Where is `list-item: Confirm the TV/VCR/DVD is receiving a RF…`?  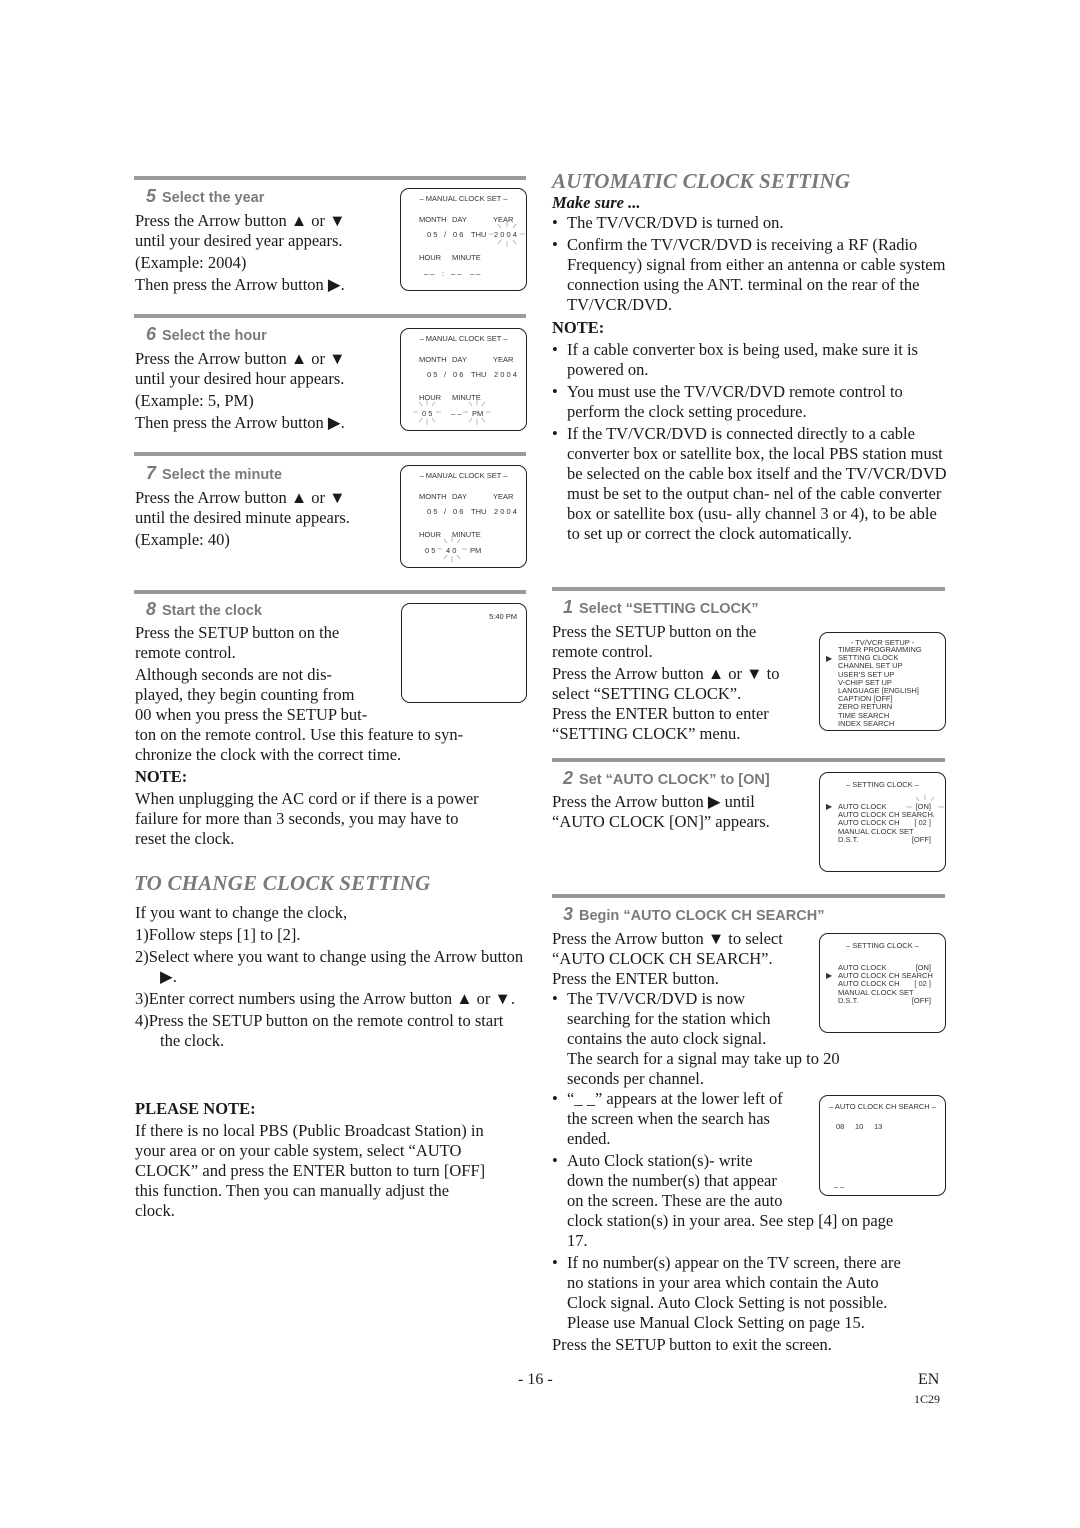
list-item: Confirm the TV/VCR/DVD is receiving a RF… is located at coordinates (749, 275).